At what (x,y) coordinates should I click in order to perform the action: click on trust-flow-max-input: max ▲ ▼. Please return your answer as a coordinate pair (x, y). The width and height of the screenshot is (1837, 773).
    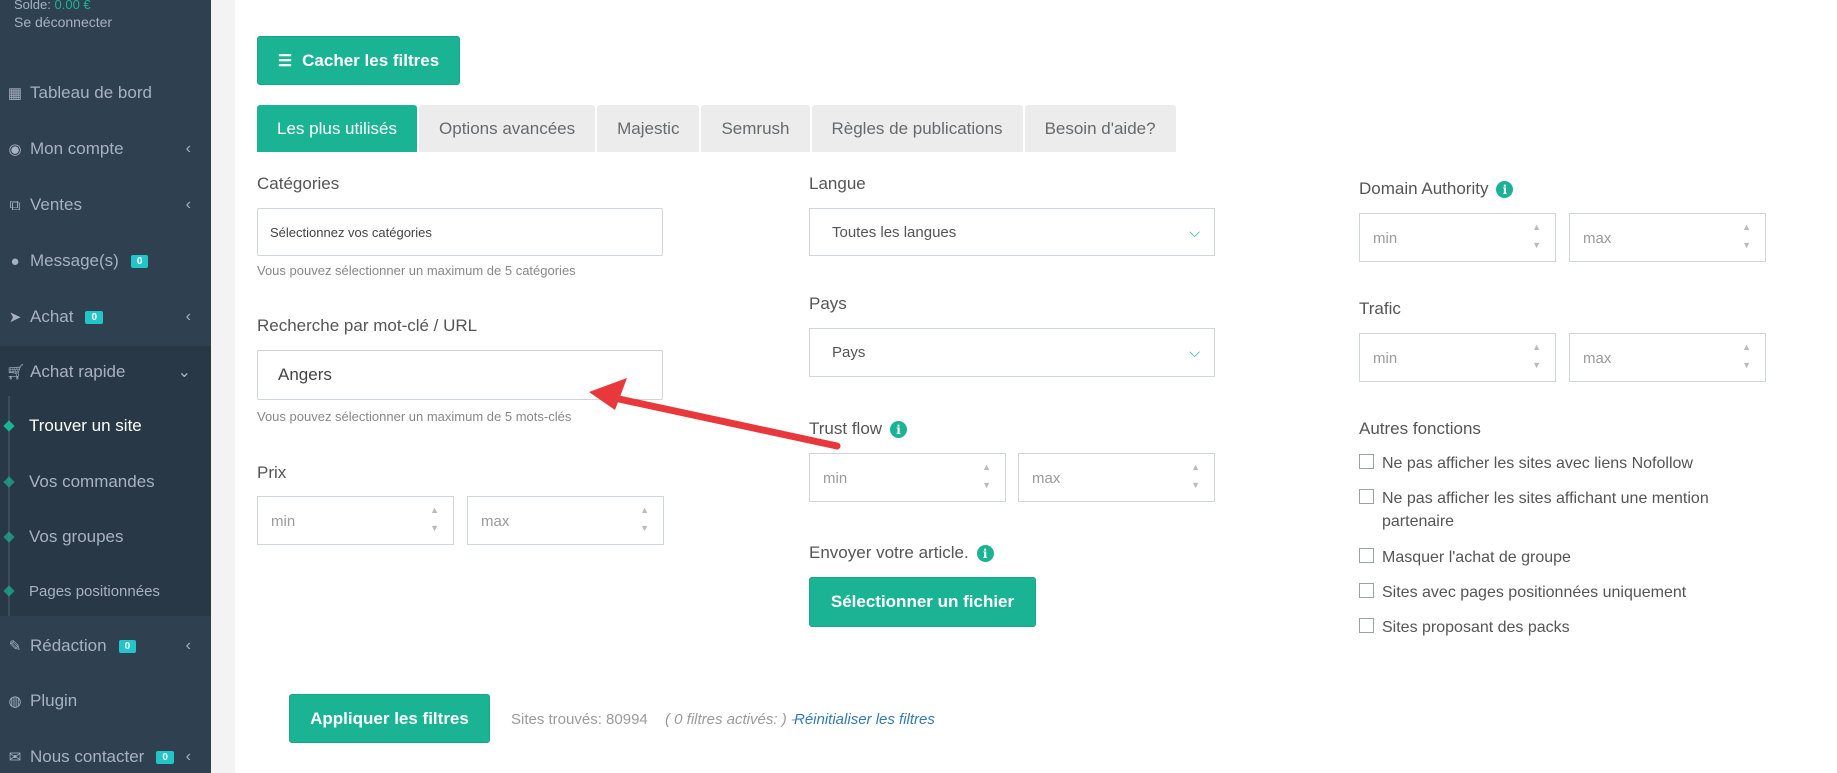
    Looking at the image, I should click on (1116, 477).